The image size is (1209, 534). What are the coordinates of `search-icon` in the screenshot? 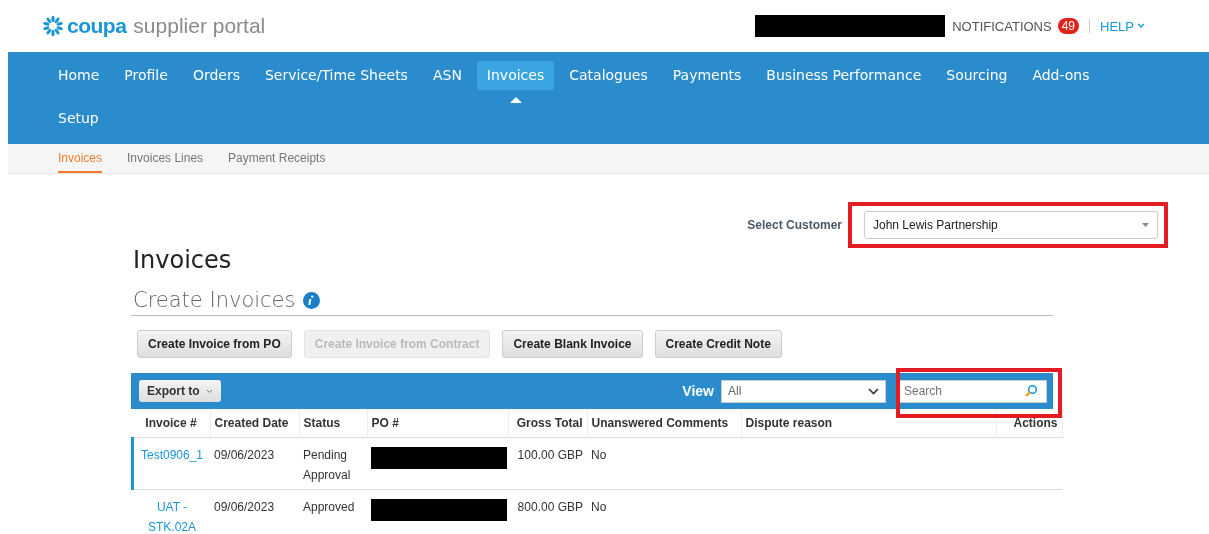 It's located at (1031, 391).